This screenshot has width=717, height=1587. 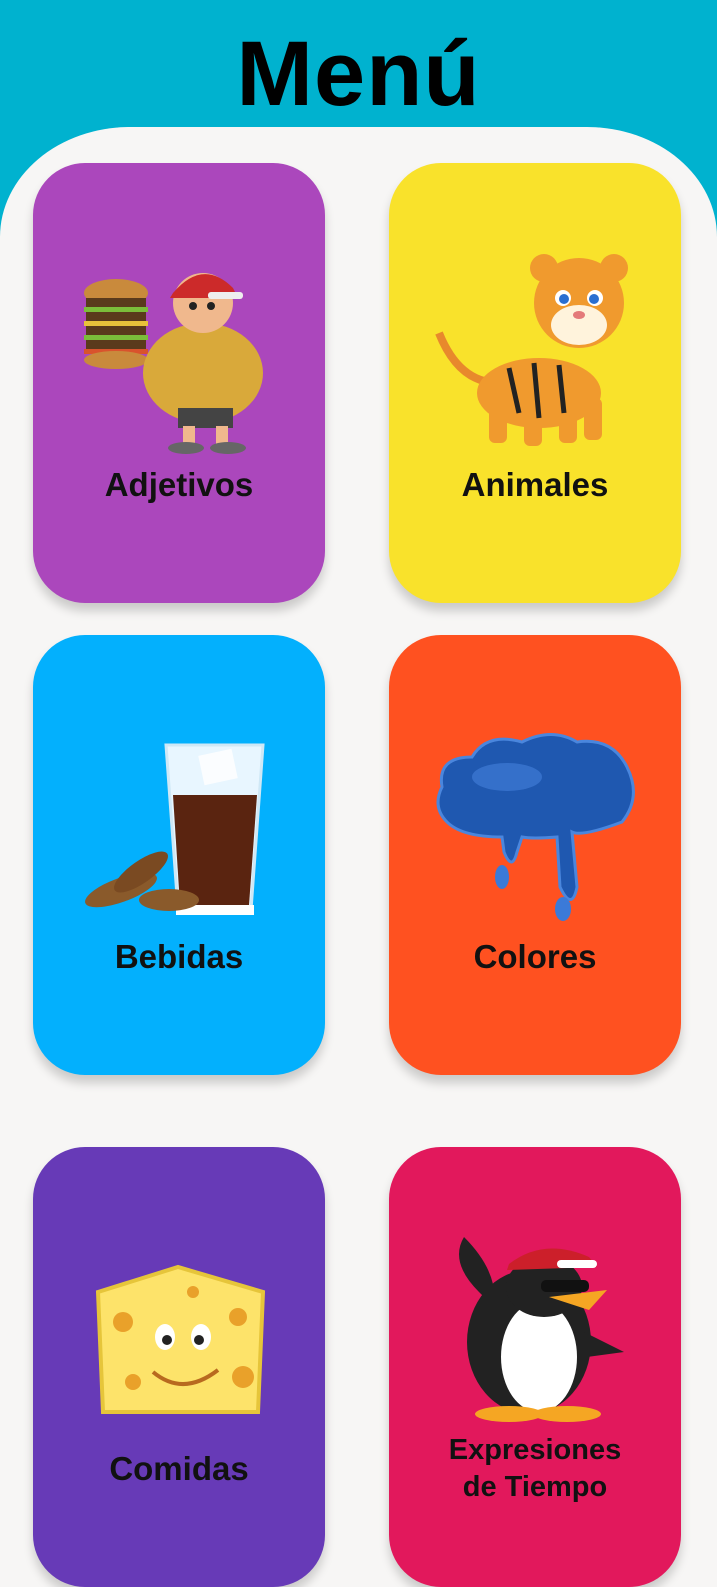 I want to click on menu-card-comidas: Comidas, so click(x=179, y=1367).